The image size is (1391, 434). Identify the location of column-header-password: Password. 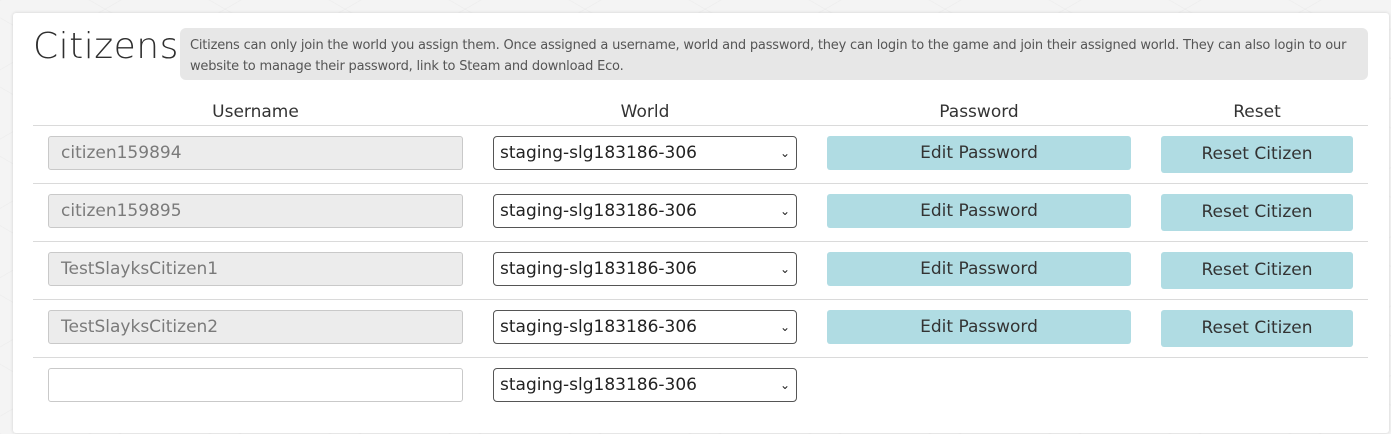
(979, 112).